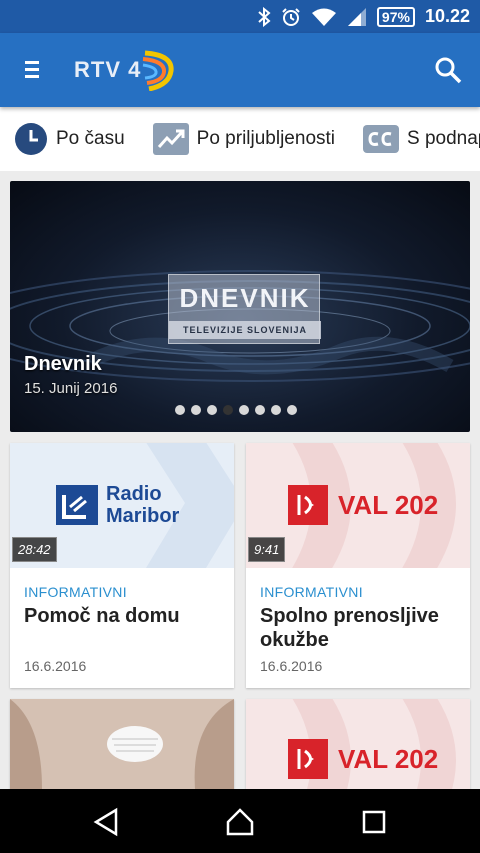 The width and height of the screenshot is (480, 853). I want to click on card-title: Pomoč na domu, so click(102, 616).